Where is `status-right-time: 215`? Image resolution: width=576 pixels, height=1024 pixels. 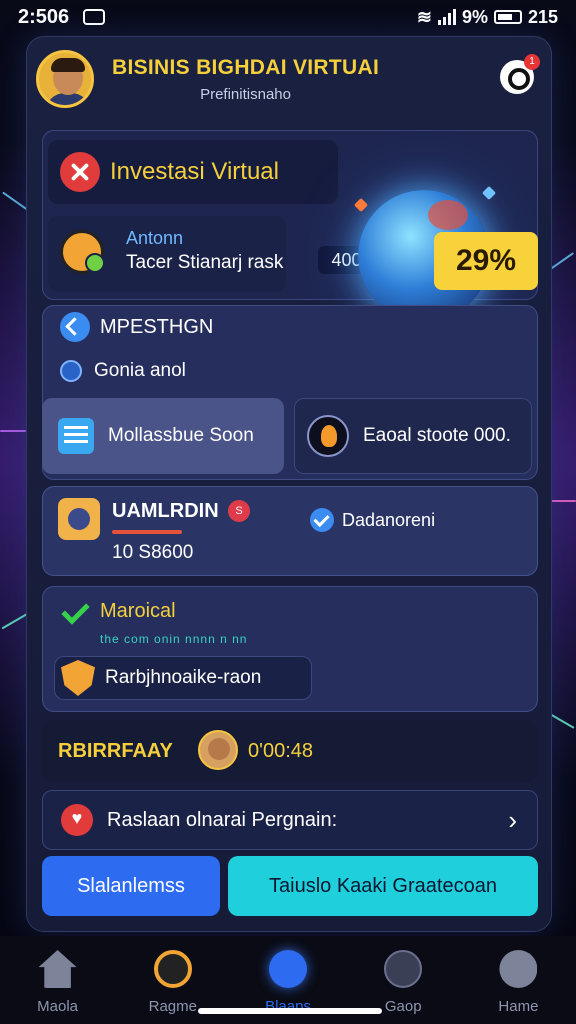 status-right-time: 215 is located at coordinates (542, 16).